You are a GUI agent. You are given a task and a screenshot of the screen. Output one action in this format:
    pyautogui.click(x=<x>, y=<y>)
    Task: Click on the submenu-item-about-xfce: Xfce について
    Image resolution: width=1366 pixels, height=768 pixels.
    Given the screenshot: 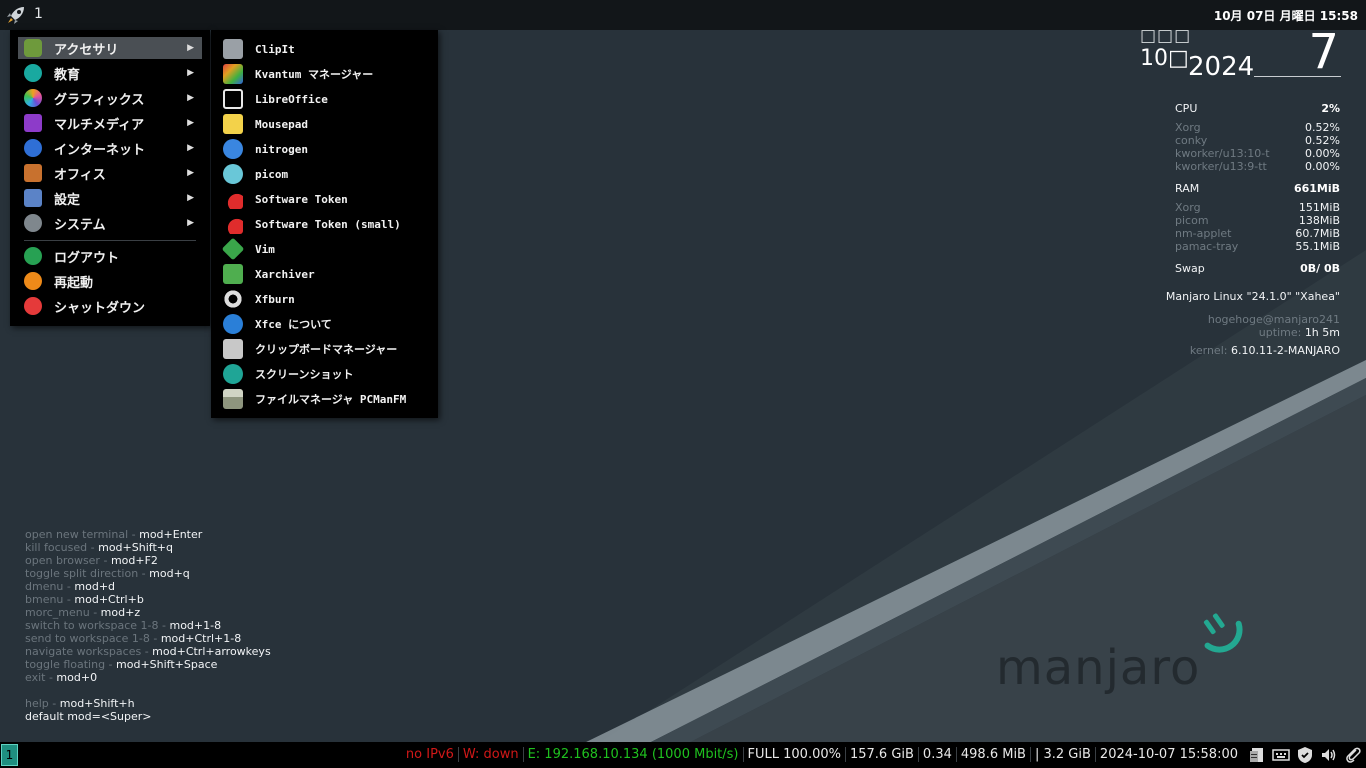 What is the action you would take?
    pyautogui.click(x=277, y=324)
    